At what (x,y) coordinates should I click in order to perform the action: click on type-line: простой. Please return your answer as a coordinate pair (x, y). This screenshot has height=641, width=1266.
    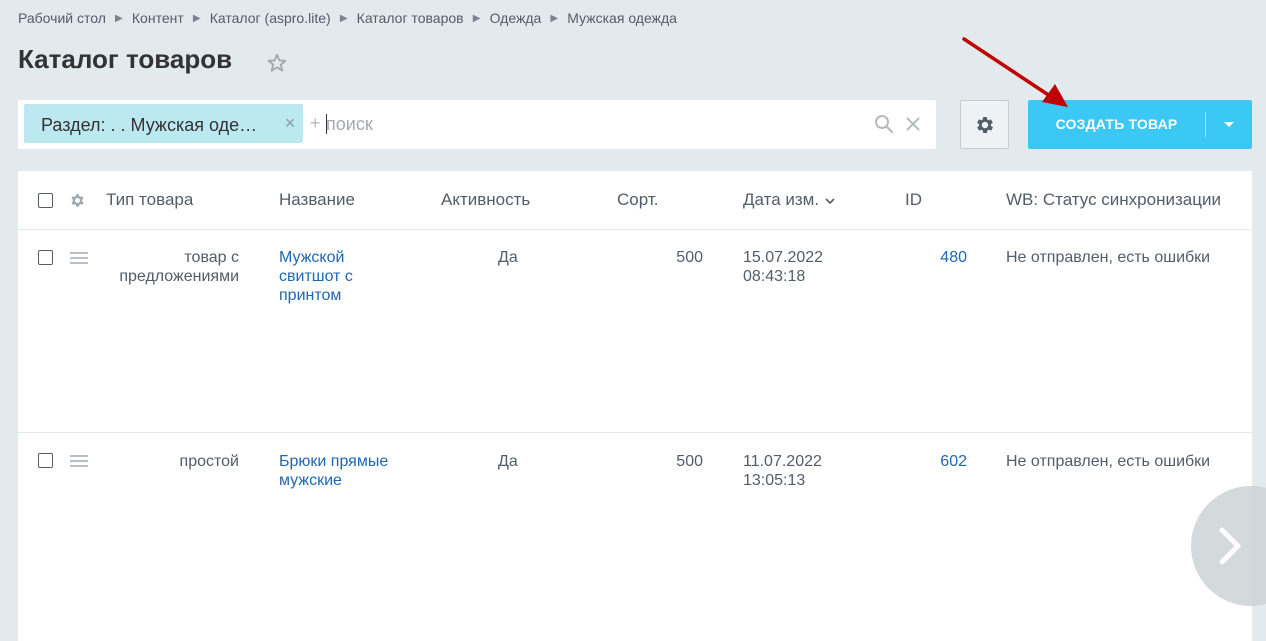
    Looking at the image, I should click on (209, 461).